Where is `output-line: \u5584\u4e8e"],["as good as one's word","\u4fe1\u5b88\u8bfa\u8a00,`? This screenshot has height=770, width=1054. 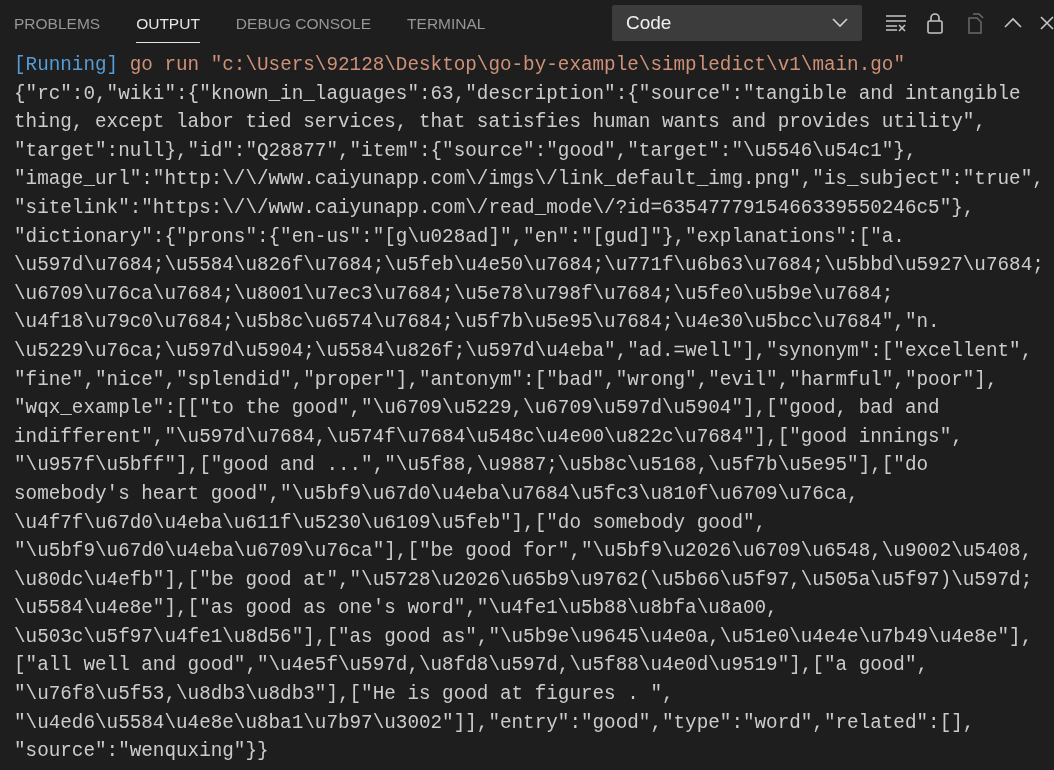
output-line: \u5584\u4e8e"],["as good as one's word","\u4fe1\u5b88\u8bfa\u8a00, is located at coordinates (396, 609).